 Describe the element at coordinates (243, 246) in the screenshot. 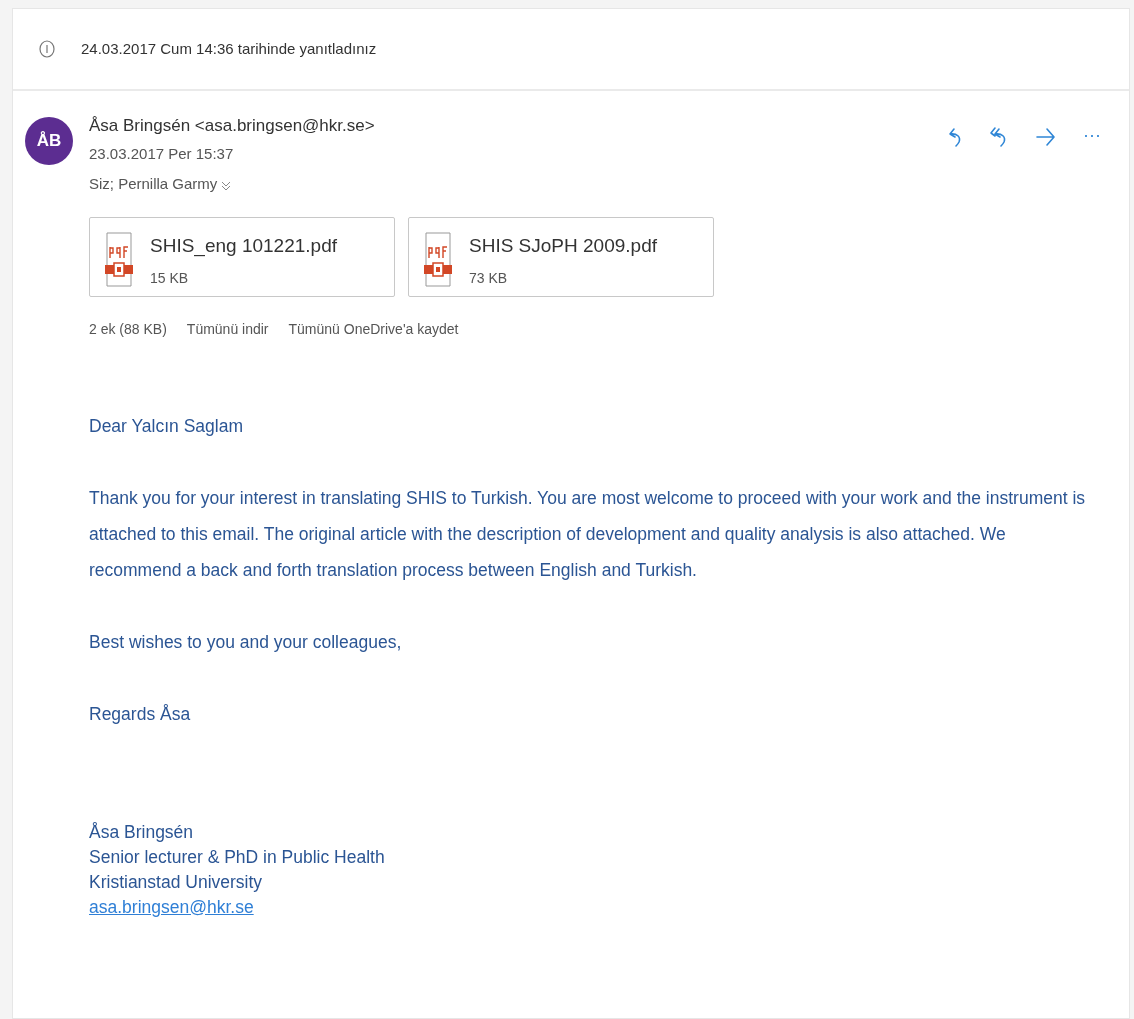

I see `attachment-name: SHIS_eng 101221.pdf` at that location.